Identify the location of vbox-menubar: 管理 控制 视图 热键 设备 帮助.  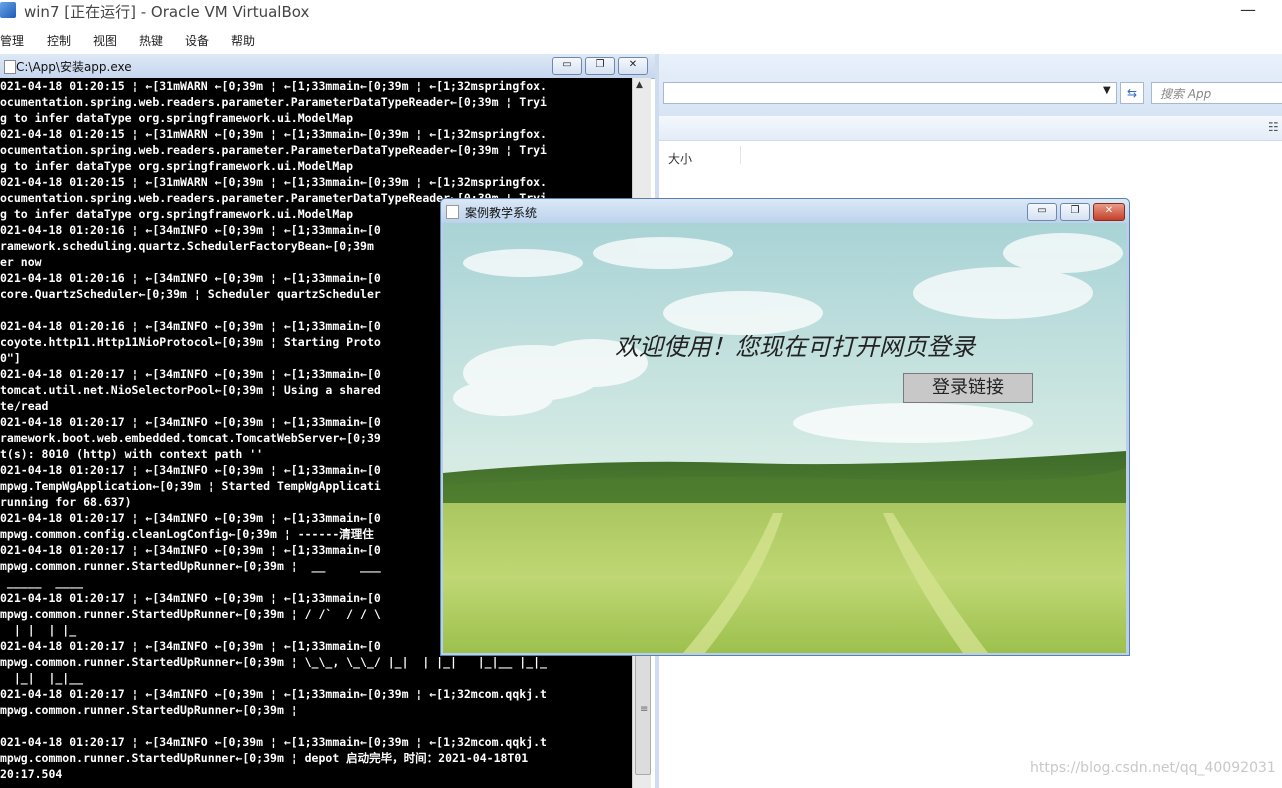
(641, 39).